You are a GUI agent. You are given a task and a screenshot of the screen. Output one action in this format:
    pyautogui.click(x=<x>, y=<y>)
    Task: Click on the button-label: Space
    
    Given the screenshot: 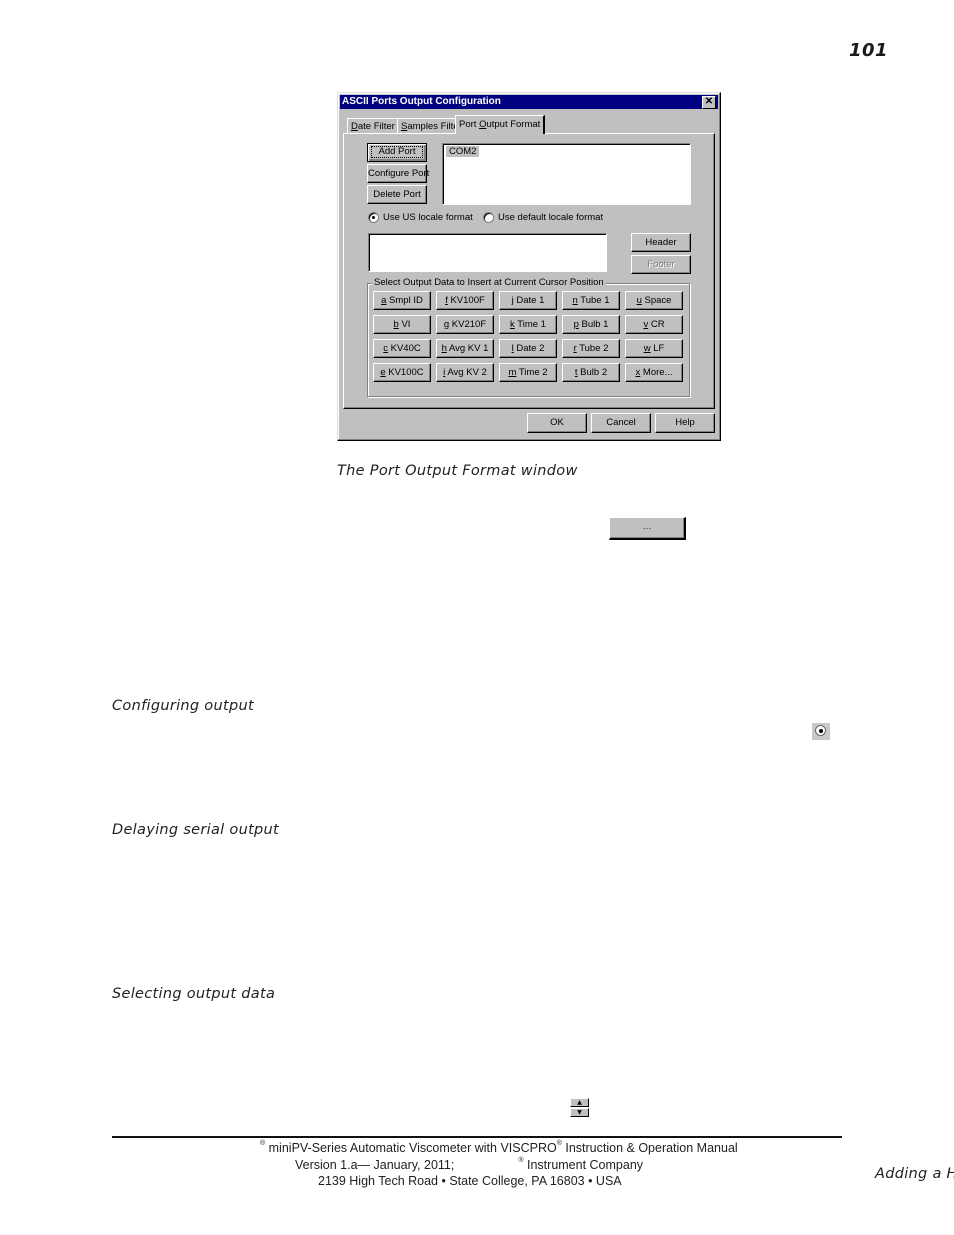 What is the action you would take?
    pyautogui.click(x=656, y=300)
    